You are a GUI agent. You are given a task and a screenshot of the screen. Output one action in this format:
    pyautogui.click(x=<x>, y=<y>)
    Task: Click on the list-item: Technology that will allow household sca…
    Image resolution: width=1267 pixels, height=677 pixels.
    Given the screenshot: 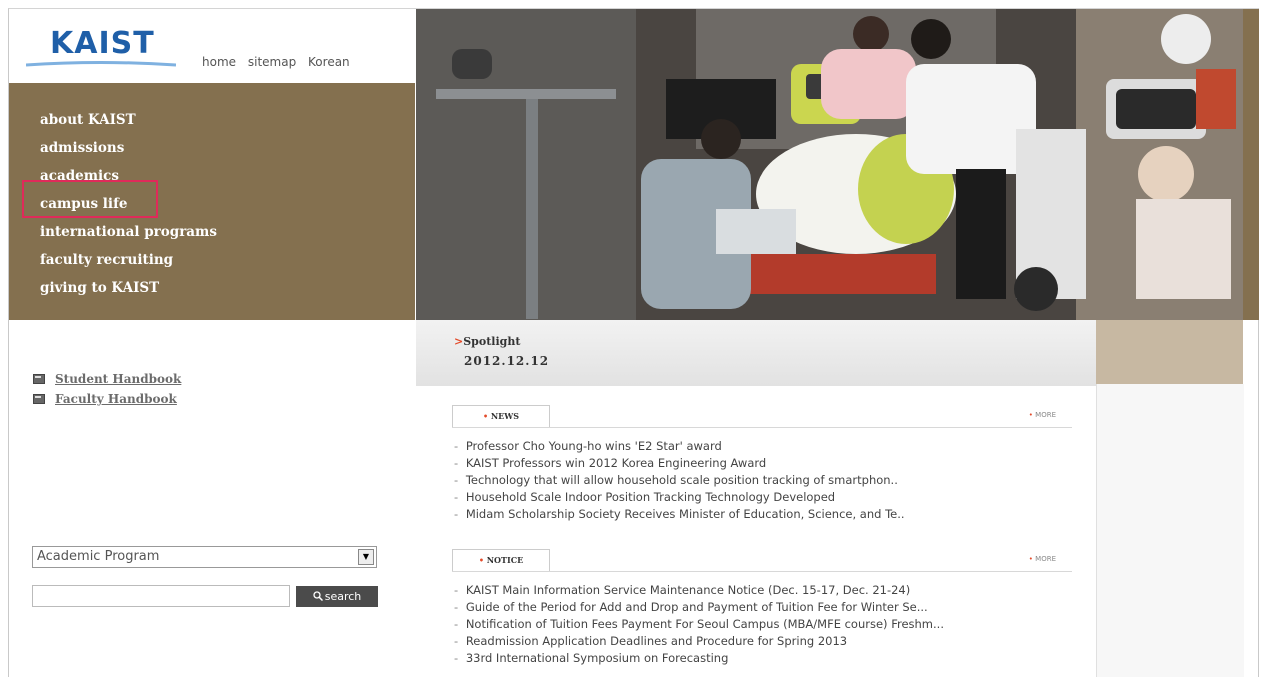 What is the action you would take?
    pyautogui.click(x=763, y=480)
    